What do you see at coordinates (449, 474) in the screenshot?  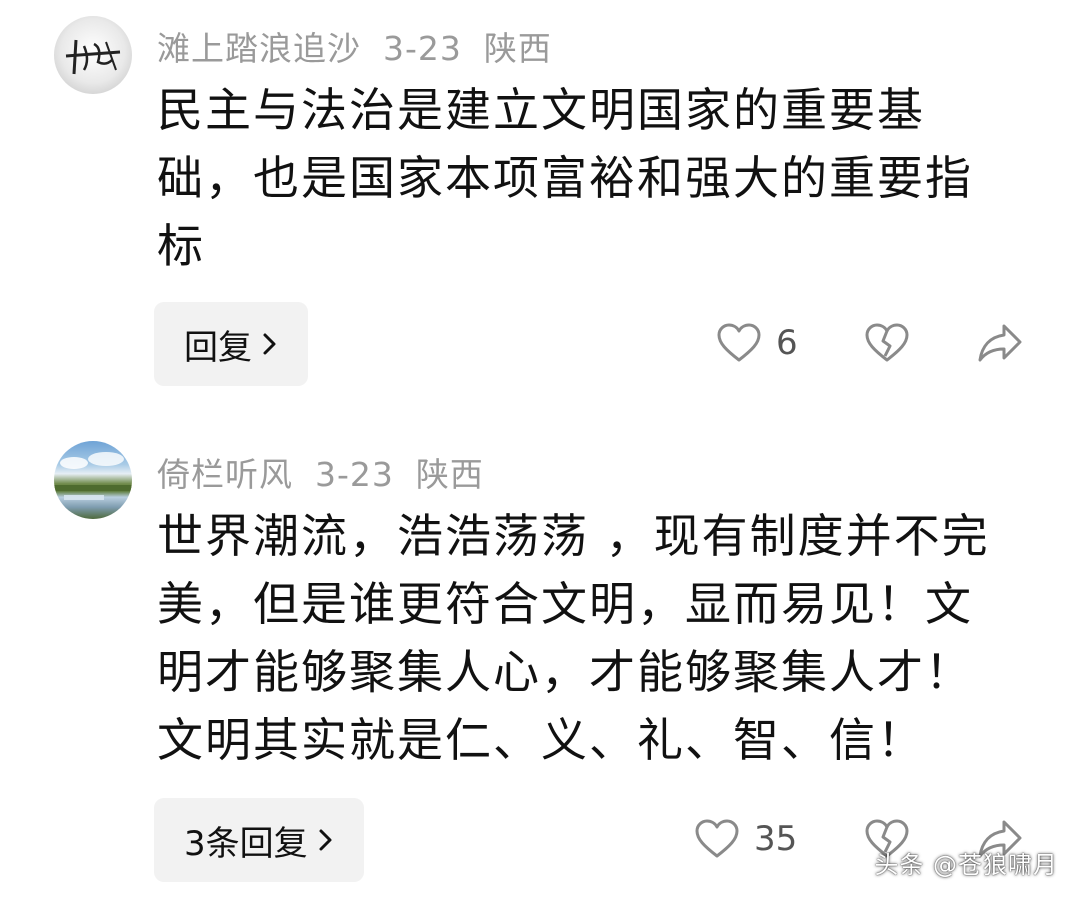 I see `comment-location: 陕西` at bounding box center [449, 474].